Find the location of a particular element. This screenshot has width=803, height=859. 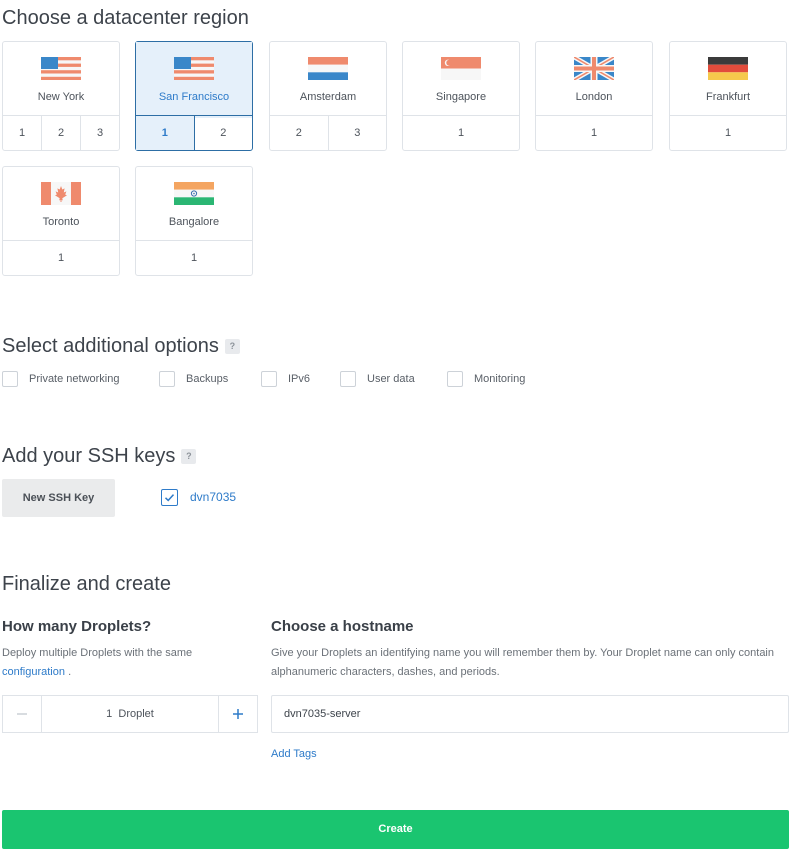

datacenter-number-row: 123 is located at coordinates (61, 132).